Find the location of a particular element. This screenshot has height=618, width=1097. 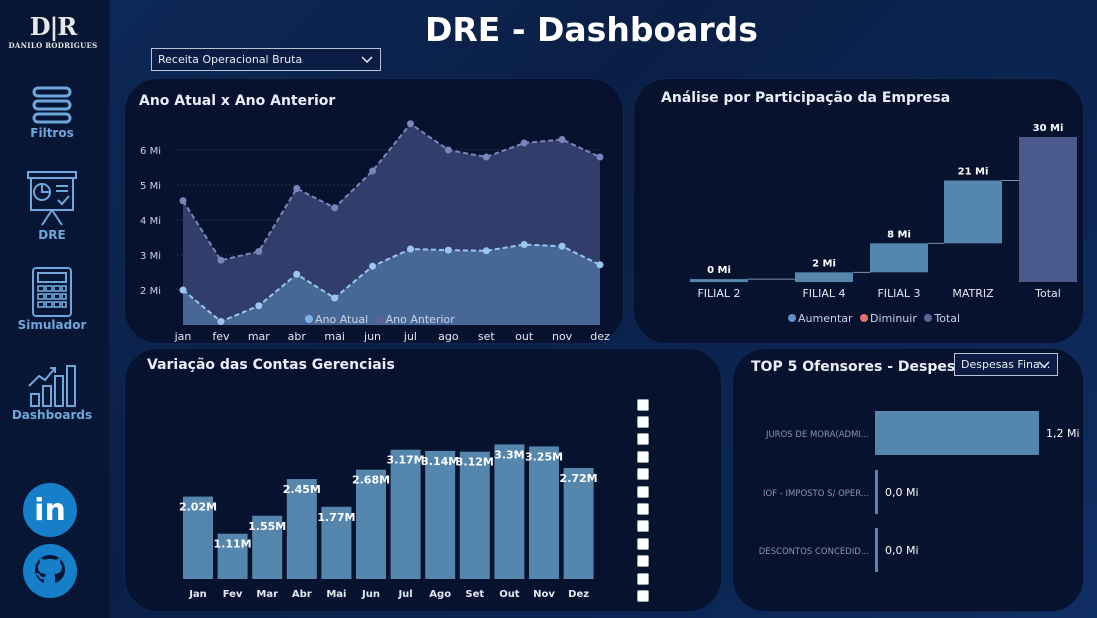

slicer-item: nov/18 is located at coordinates (672, 578).